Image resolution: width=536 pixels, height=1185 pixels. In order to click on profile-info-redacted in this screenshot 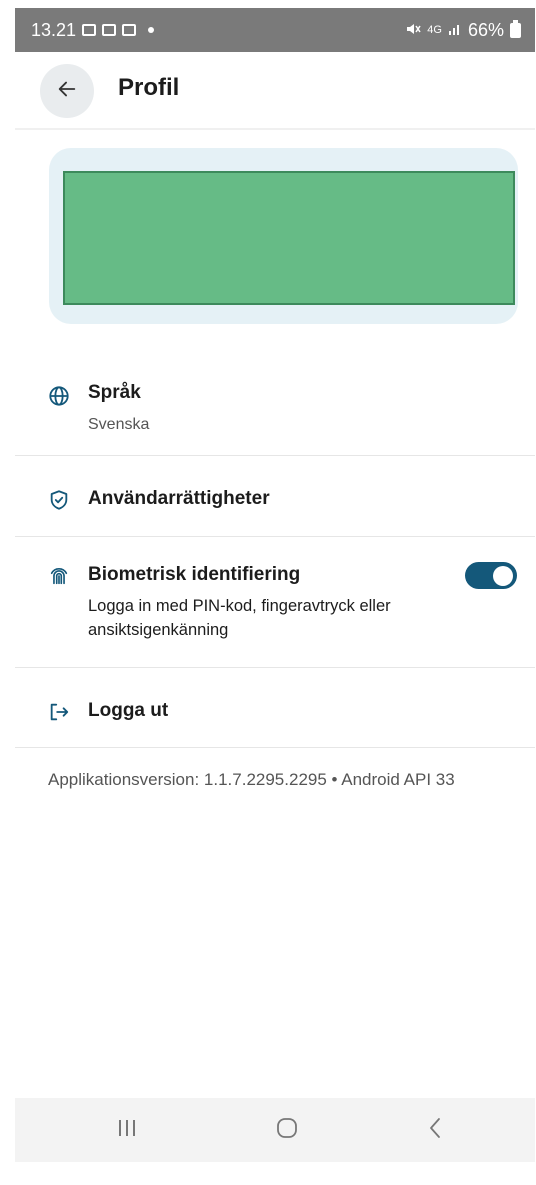, I will do `click(289, 238)`.